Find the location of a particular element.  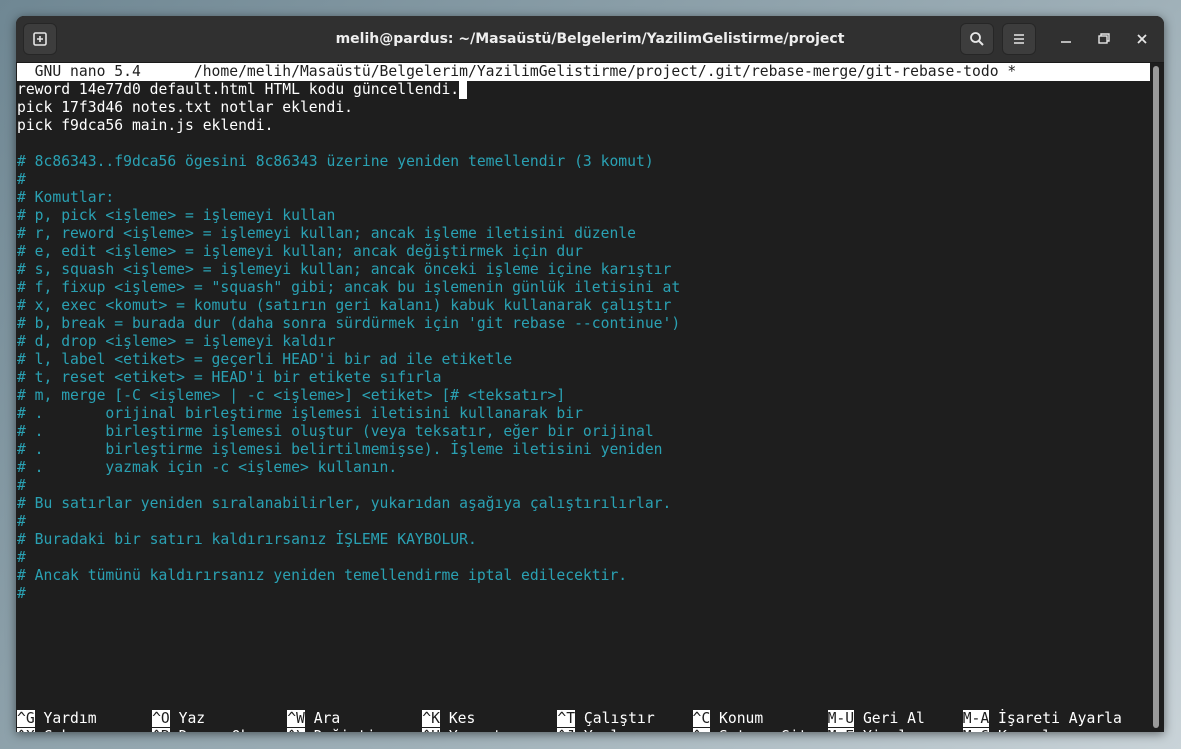

comment-line: # p, pick <işleme> = işlemeyi kullan is located at coordinates (176, 215).